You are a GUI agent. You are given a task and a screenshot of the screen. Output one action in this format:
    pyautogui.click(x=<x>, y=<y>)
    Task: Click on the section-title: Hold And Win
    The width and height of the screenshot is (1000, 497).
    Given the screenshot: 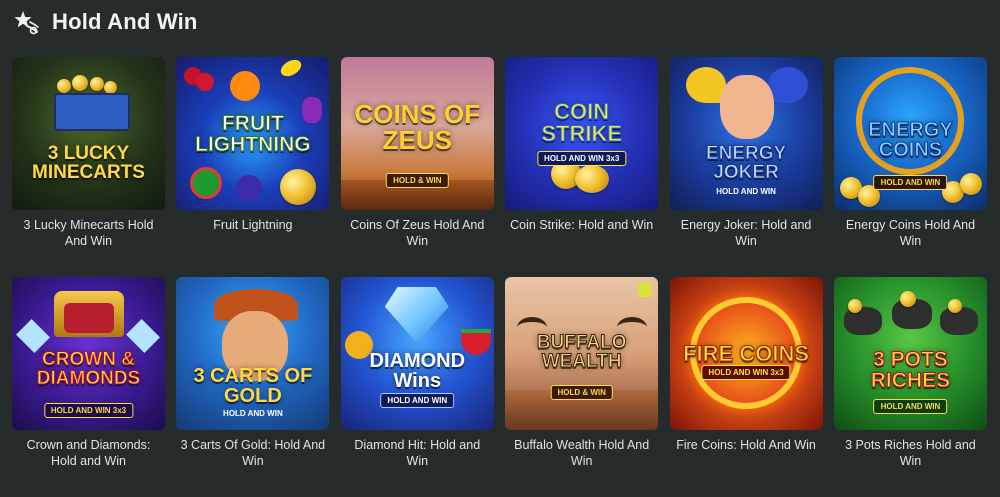 What is the action you would take?
    pyautogui.click(x=125, y=21)
    